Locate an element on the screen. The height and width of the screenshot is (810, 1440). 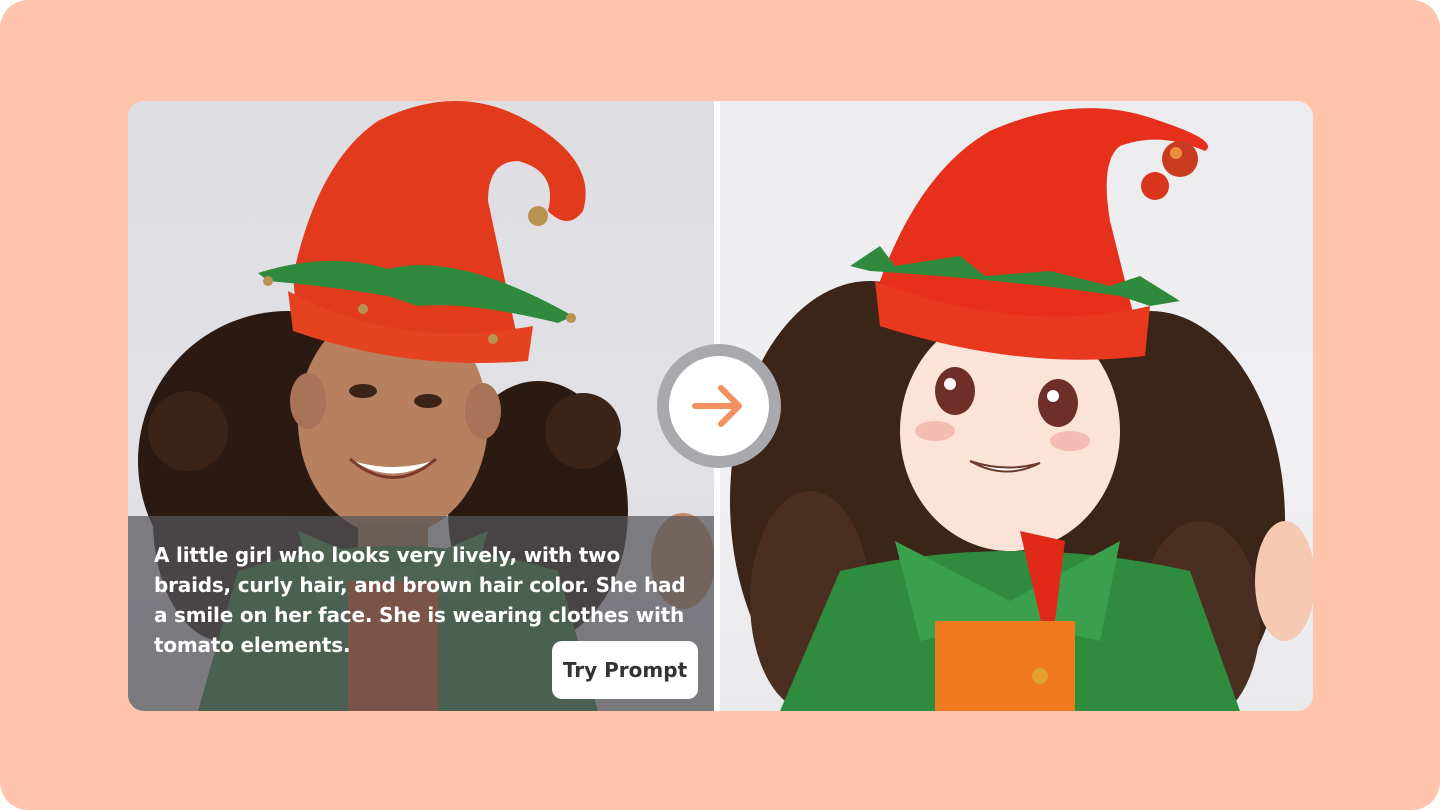
try-prompt-button: Try Prompt is located at coordinates (625, 670).